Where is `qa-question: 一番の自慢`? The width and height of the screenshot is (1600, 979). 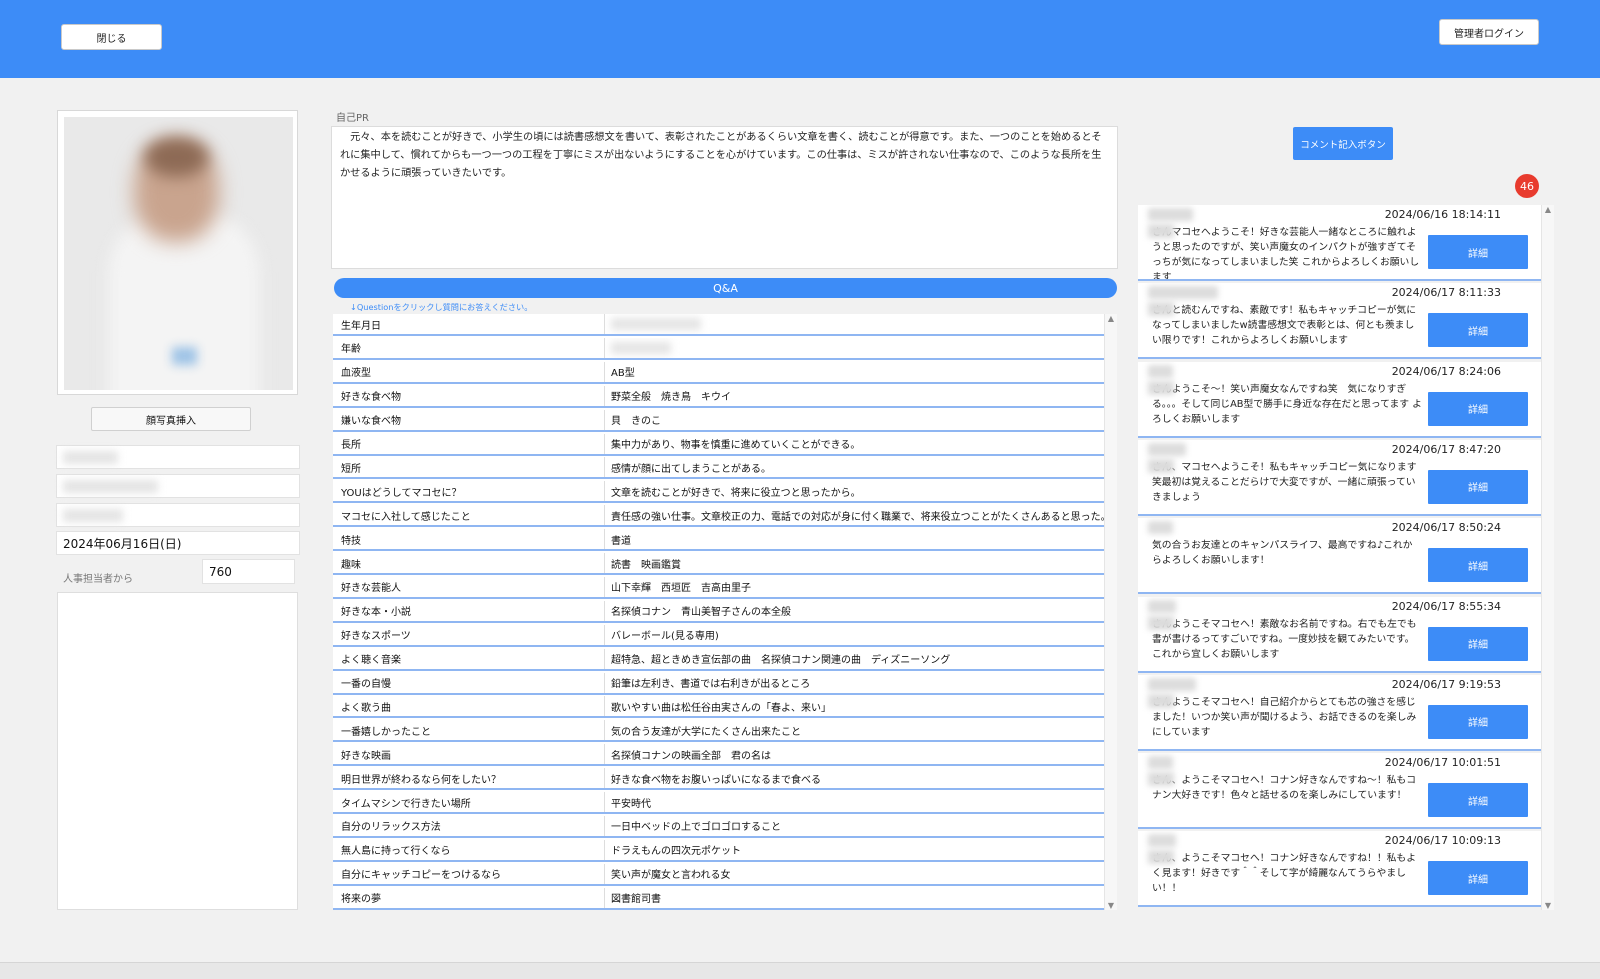
qa-question: 一番の自慢 is located at coordinates (469, 682).